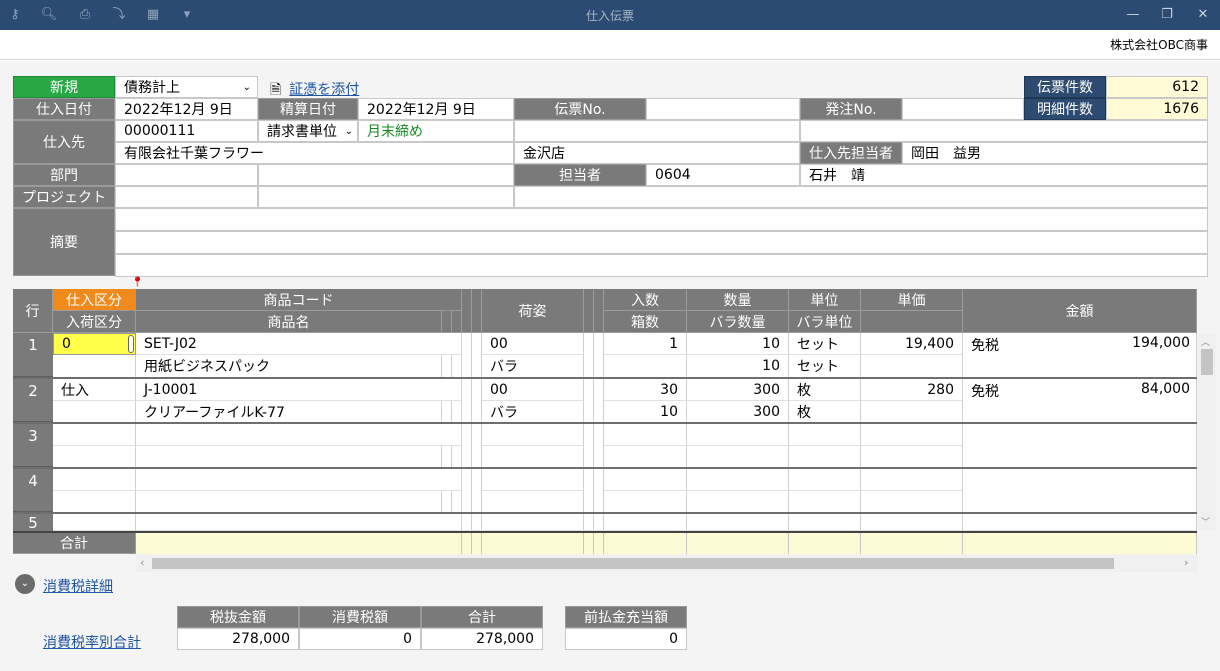 The width and height of the screenshot is (1220, 671). I want to click on vertical-scrollbar: ︿ ﹀, so click(1207, 432).